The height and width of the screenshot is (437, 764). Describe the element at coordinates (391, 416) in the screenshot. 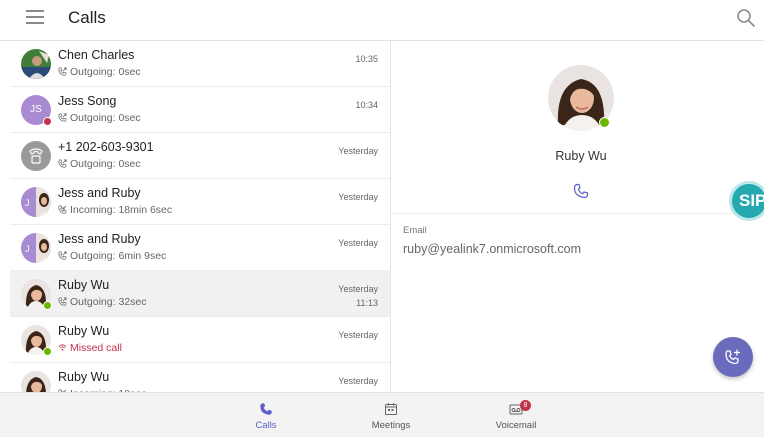

I see `nav-meetings: Meetings` at that location.